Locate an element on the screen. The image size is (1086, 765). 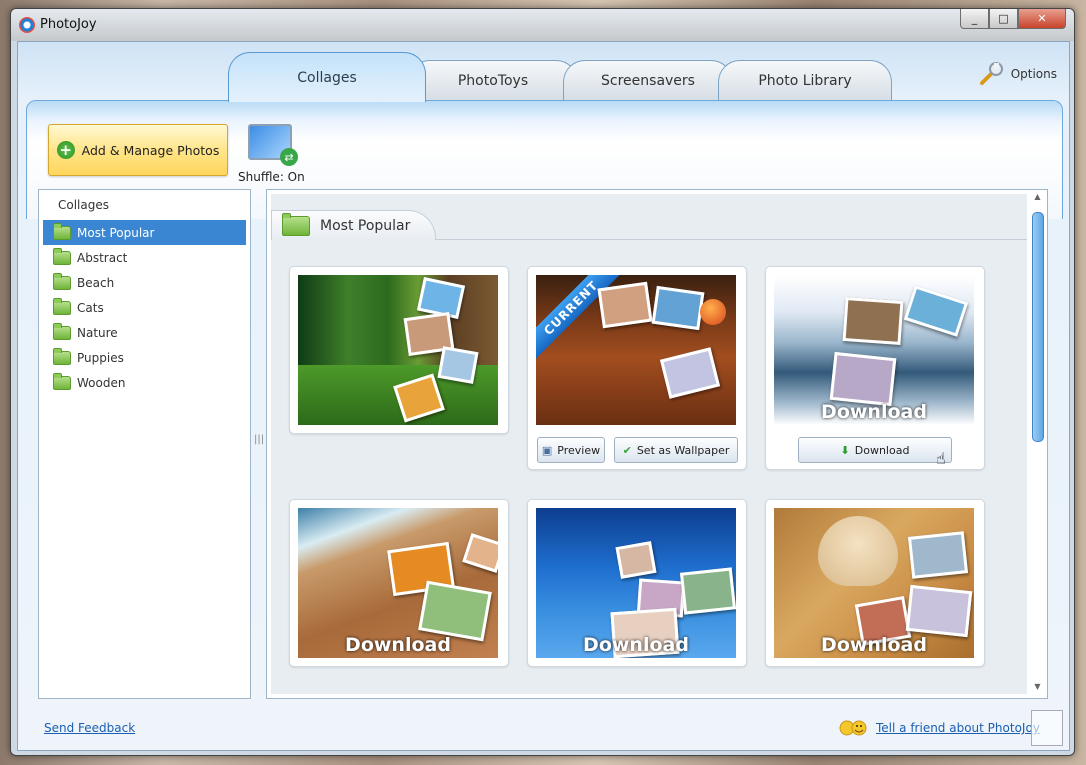
shuffle-icon is located at coordinates (273, 145).